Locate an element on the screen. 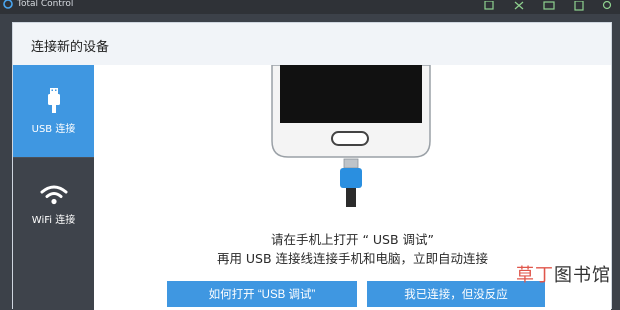 Image resolution: width=620 pixels, height=310 pixels. sidebar-item-wifi: WiFi 连接 is located at coordinates (53, 204).